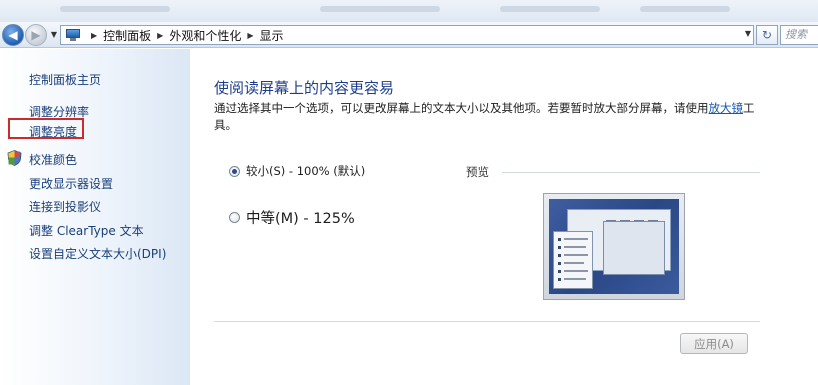  I want to click on breadcrumb-appearance: 外观和个性化, so click(205, 35).